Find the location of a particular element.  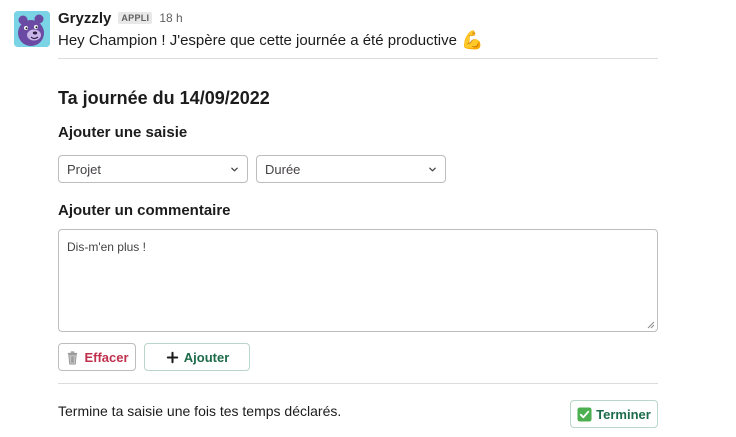

block-title: Ta journée du 14/09/2022 is located at coordinates (164, 98).